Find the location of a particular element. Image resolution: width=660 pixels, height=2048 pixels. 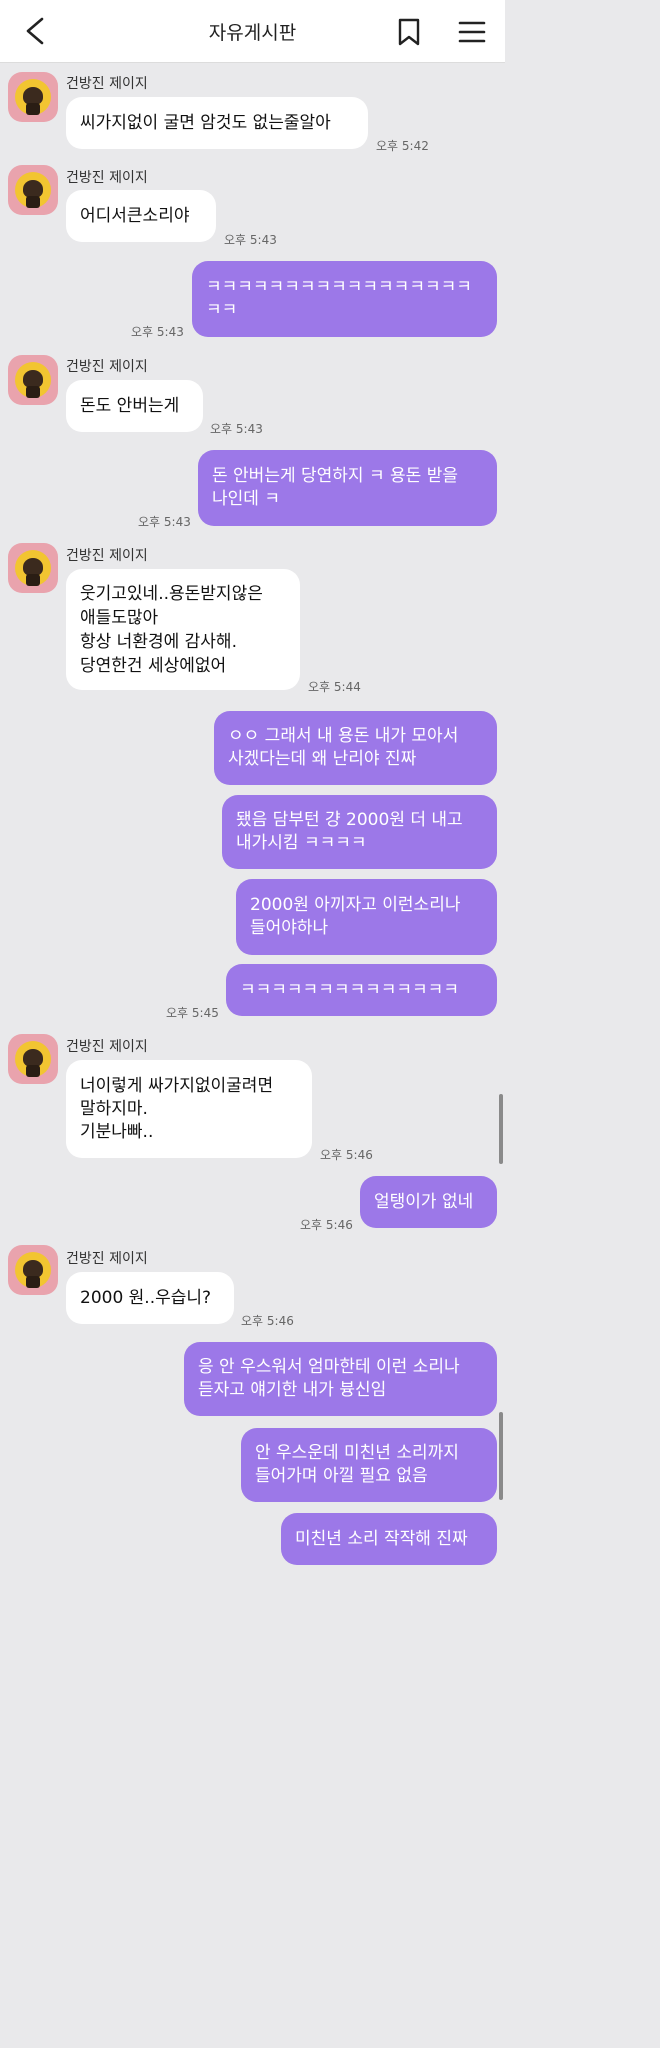

bookmark-icon is located at coordinates (409, 32).